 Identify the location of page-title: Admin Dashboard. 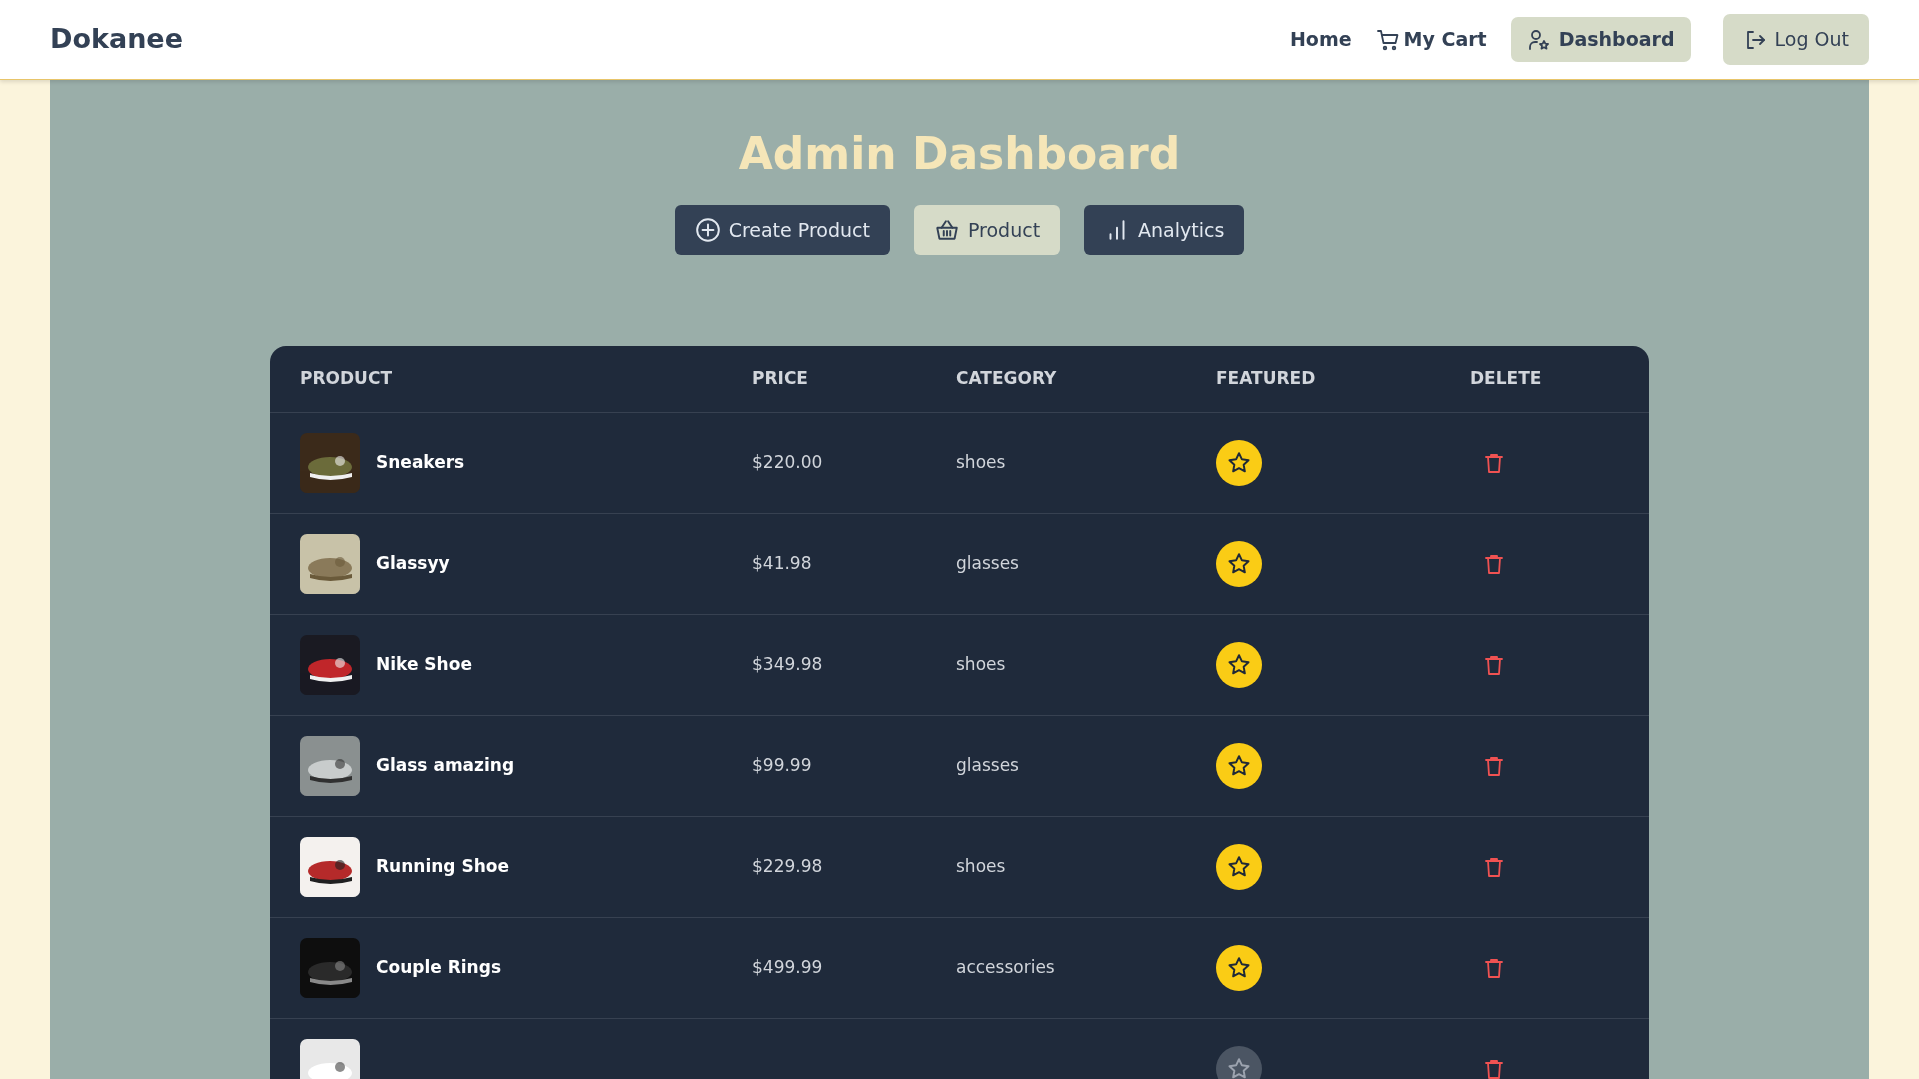
(959, 154).